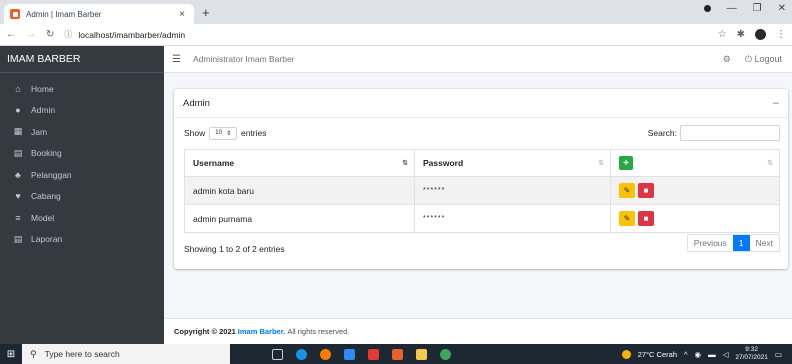 This screenshot has height=364, width=792. I want to click on sidebar-item-admin: ● Admin, so click(82, 111).